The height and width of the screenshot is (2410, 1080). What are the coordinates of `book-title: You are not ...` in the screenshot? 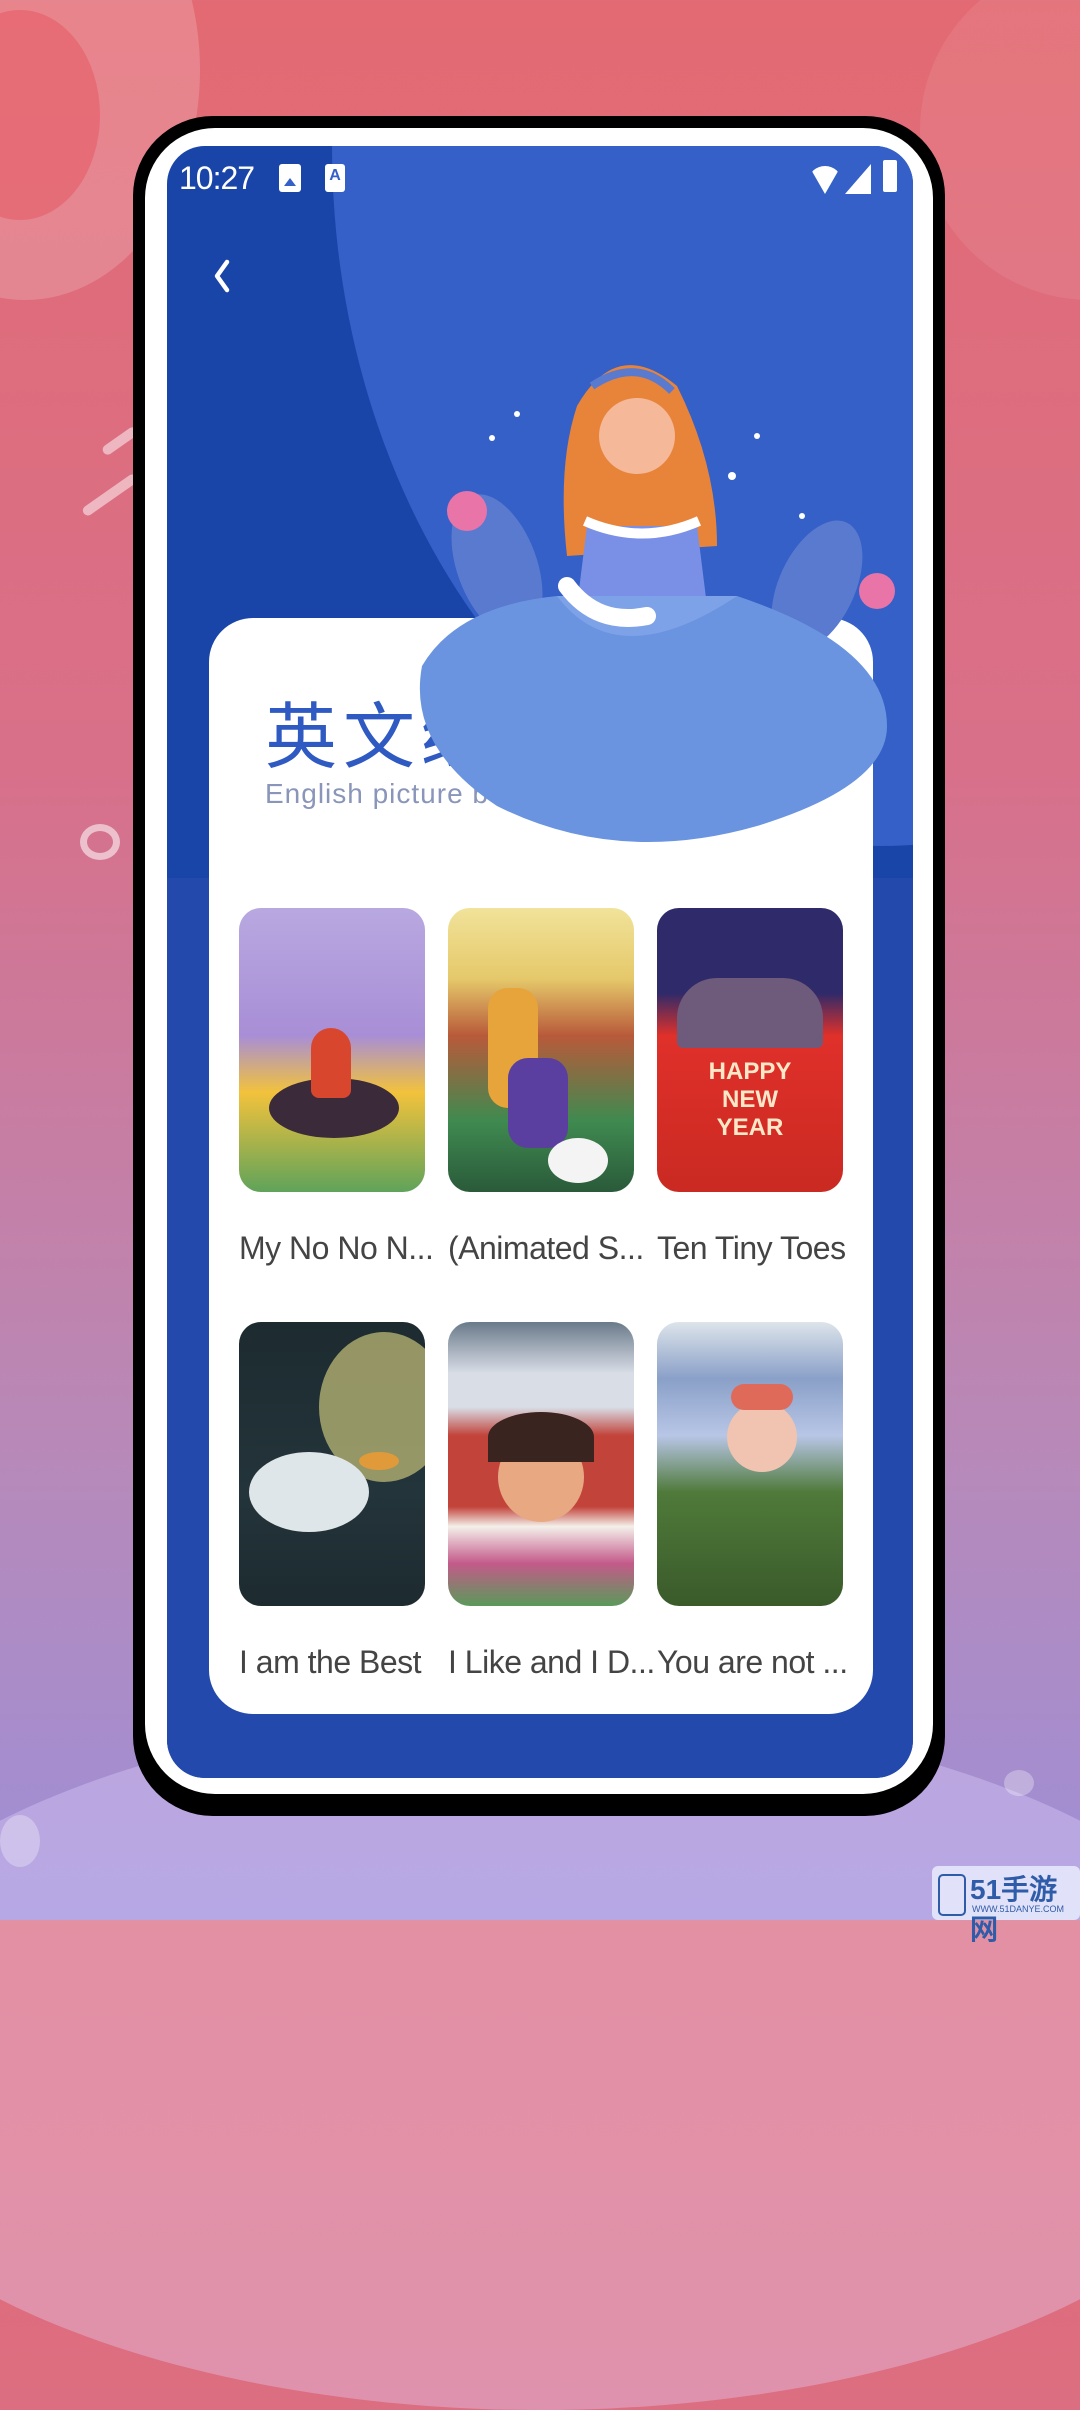 It's located at (752, 1662).